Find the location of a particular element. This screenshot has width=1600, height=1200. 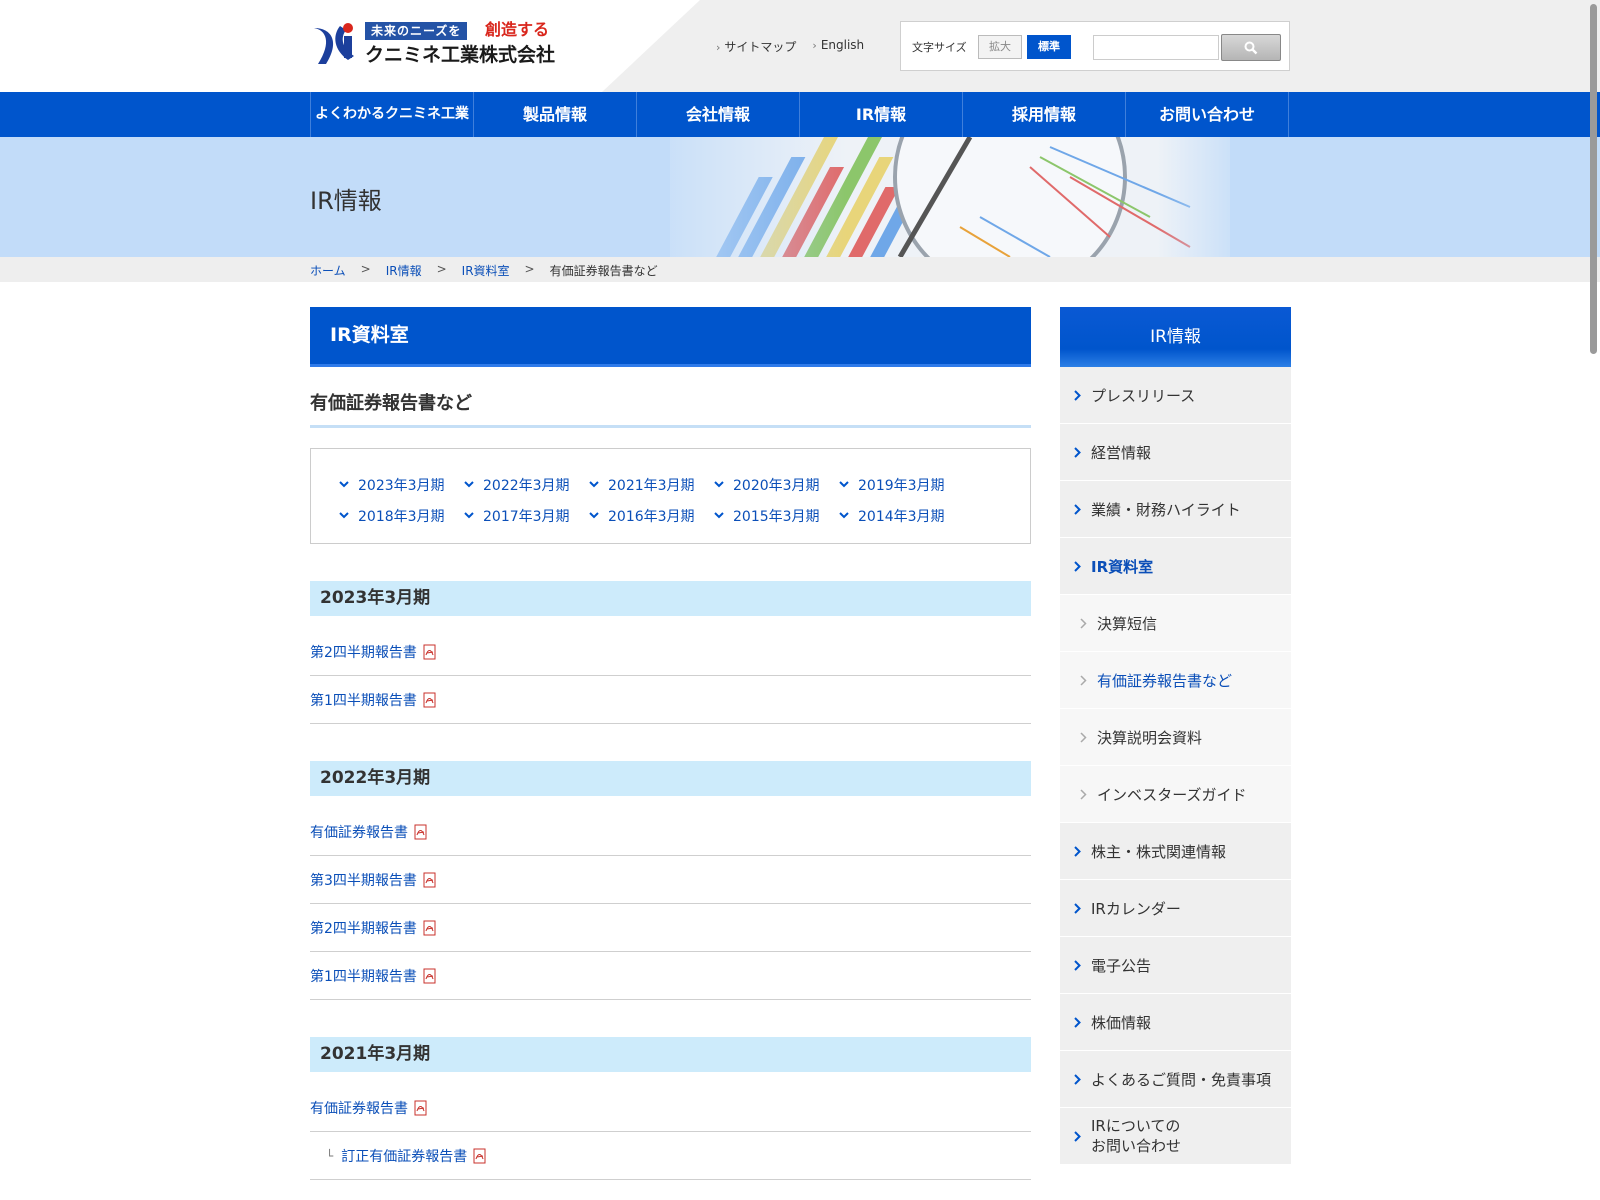

doc-list: 第2四半期報告書 第1四半期報告書 is located at coordinates (670, 676).